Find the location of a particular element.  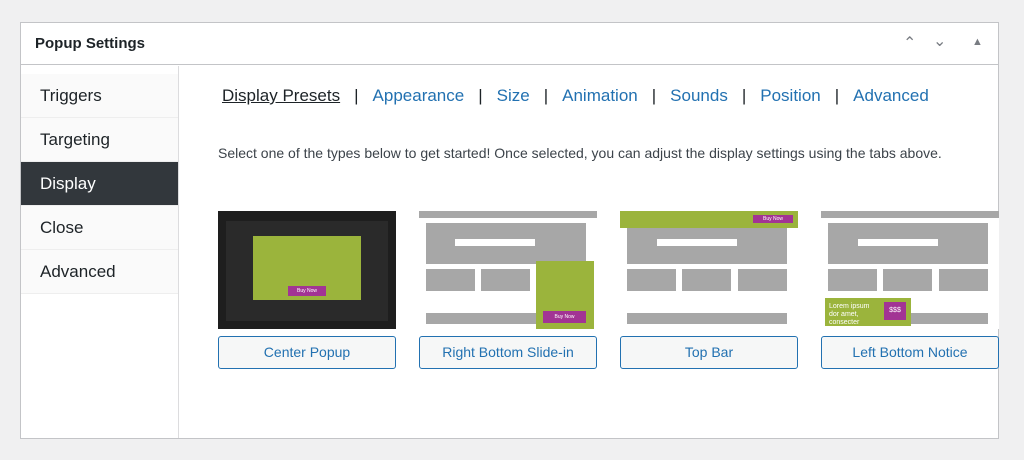

right-bottom-slide-in-button: Right Bottom Slide-in is located at coordinates (508, 352).